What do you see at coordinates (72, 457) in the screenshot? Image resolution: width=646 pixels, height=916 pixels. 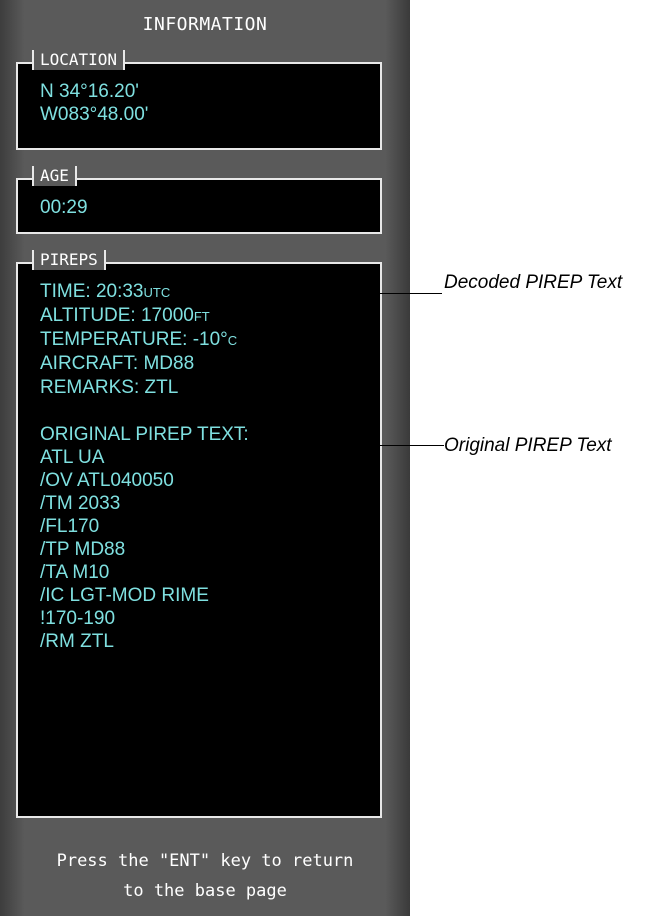 I see `original-line: ATL UA` at bounding box center [72, 457].